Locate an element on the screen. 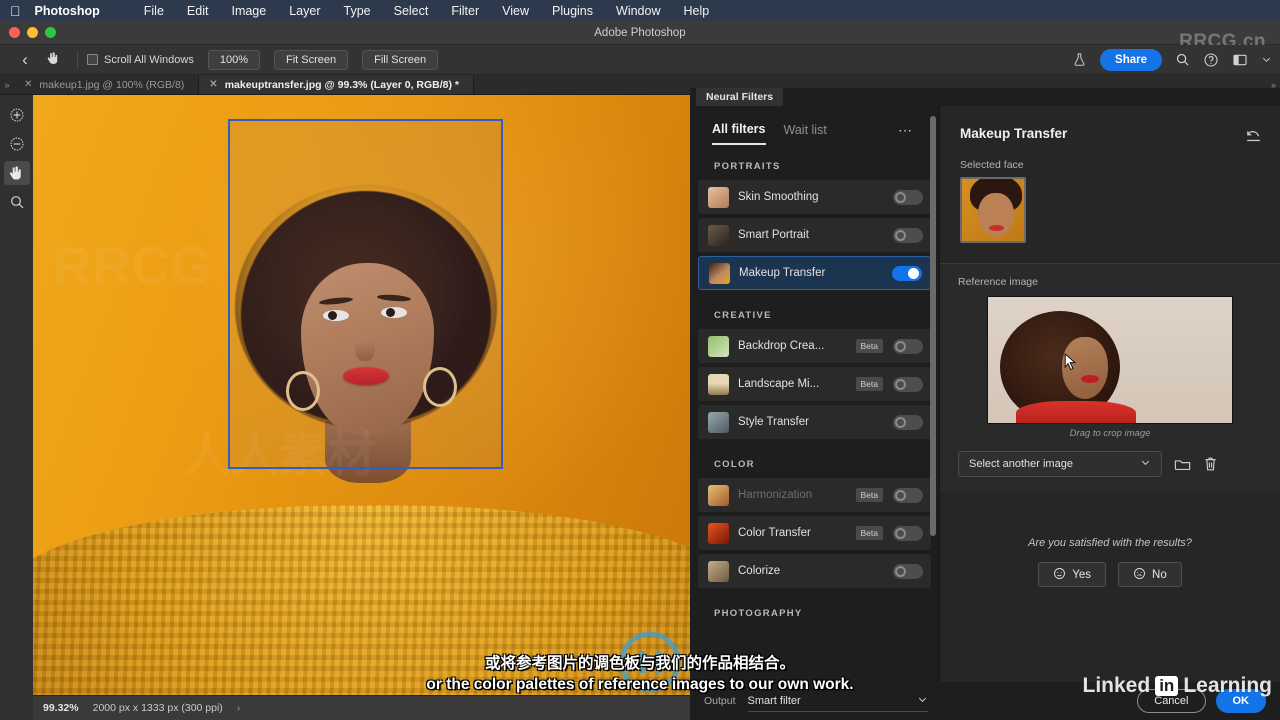  ref-lips is located at coordinates (1090, 379).